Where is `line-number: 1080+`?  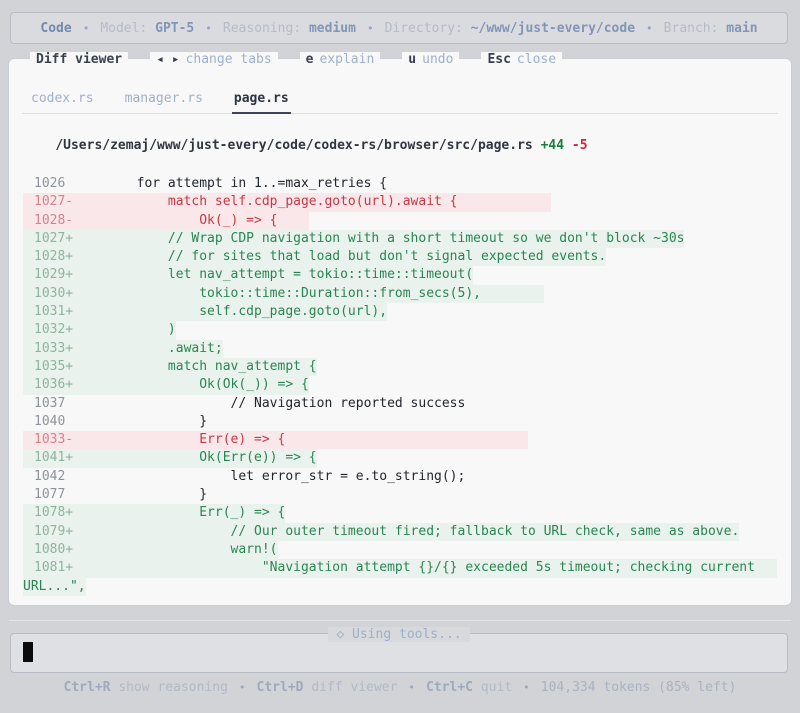
line-number: 1080+ is located at coordinates (54, 549).